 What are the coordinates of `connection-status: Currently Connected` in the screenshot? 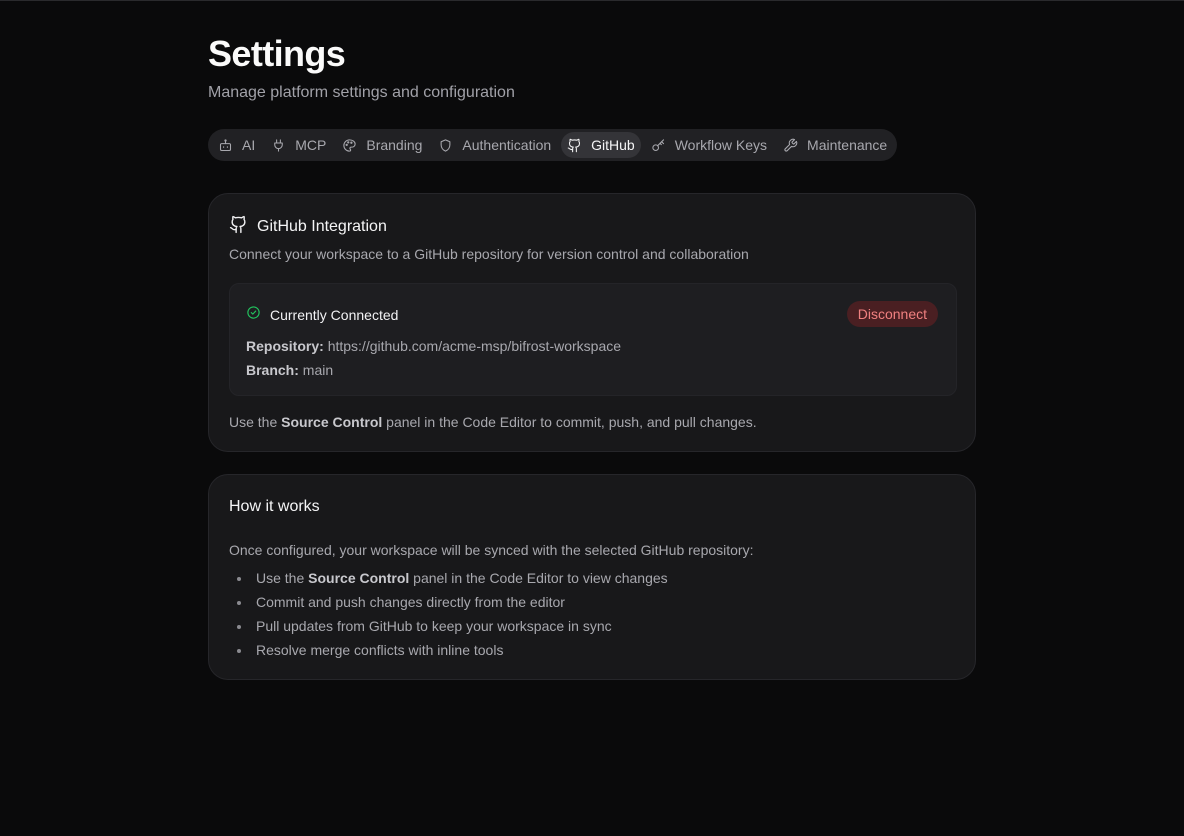 It's located at (322, 315).